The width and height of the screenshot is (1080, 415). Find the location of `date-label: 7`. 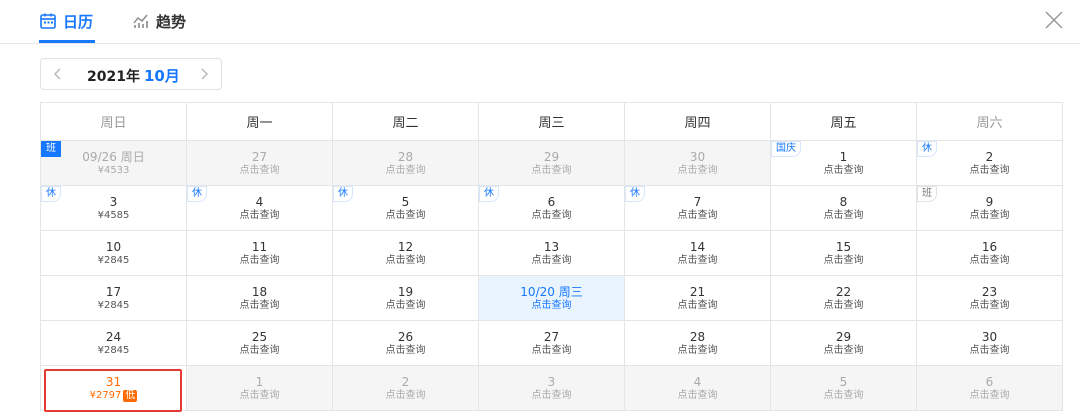

date-label: 7 is located at coordinates (697, 202).